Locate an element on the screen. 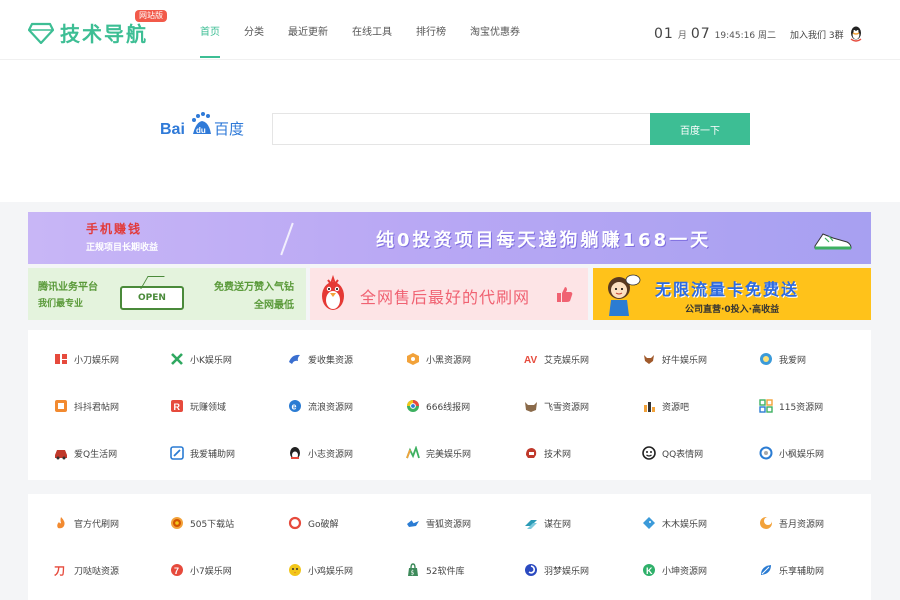 Image resolution: width=900 pixels, height=600 pixels. site-link: AV 艾克娱乐网 is located at coordinates (556, 359).